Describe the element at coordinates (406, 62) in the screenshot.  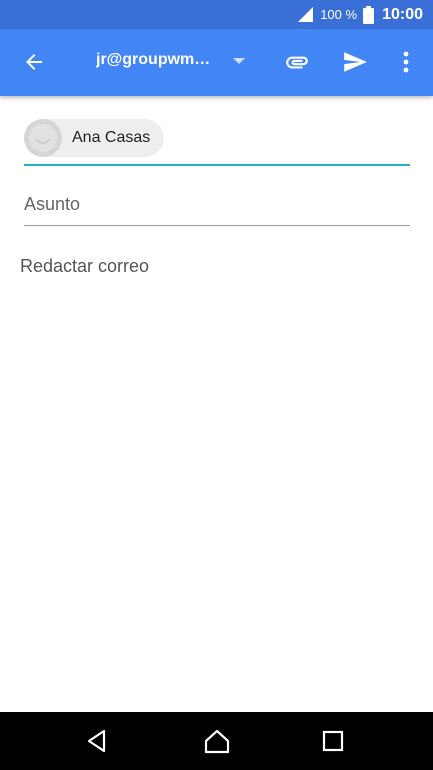
I see `more-vert-icon` at that location.